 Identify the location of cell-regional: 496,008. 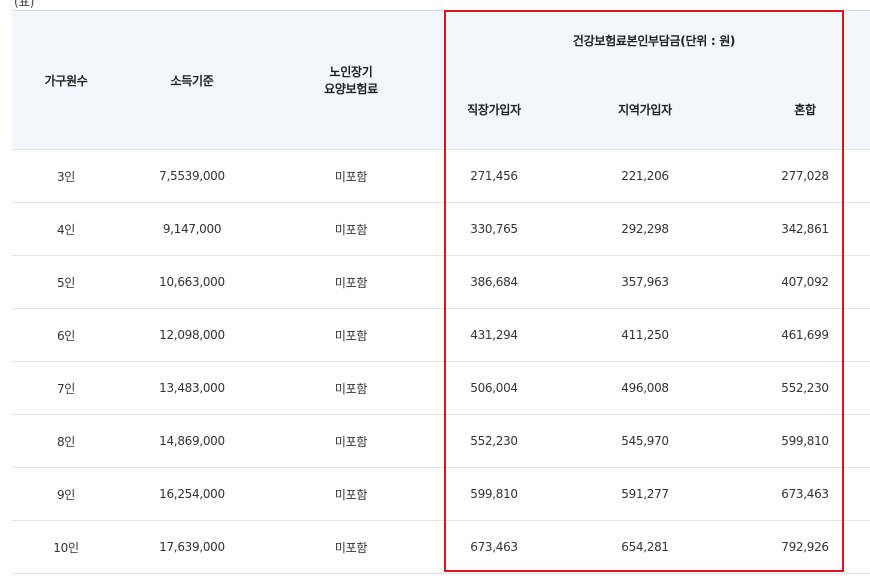
(645, 388).